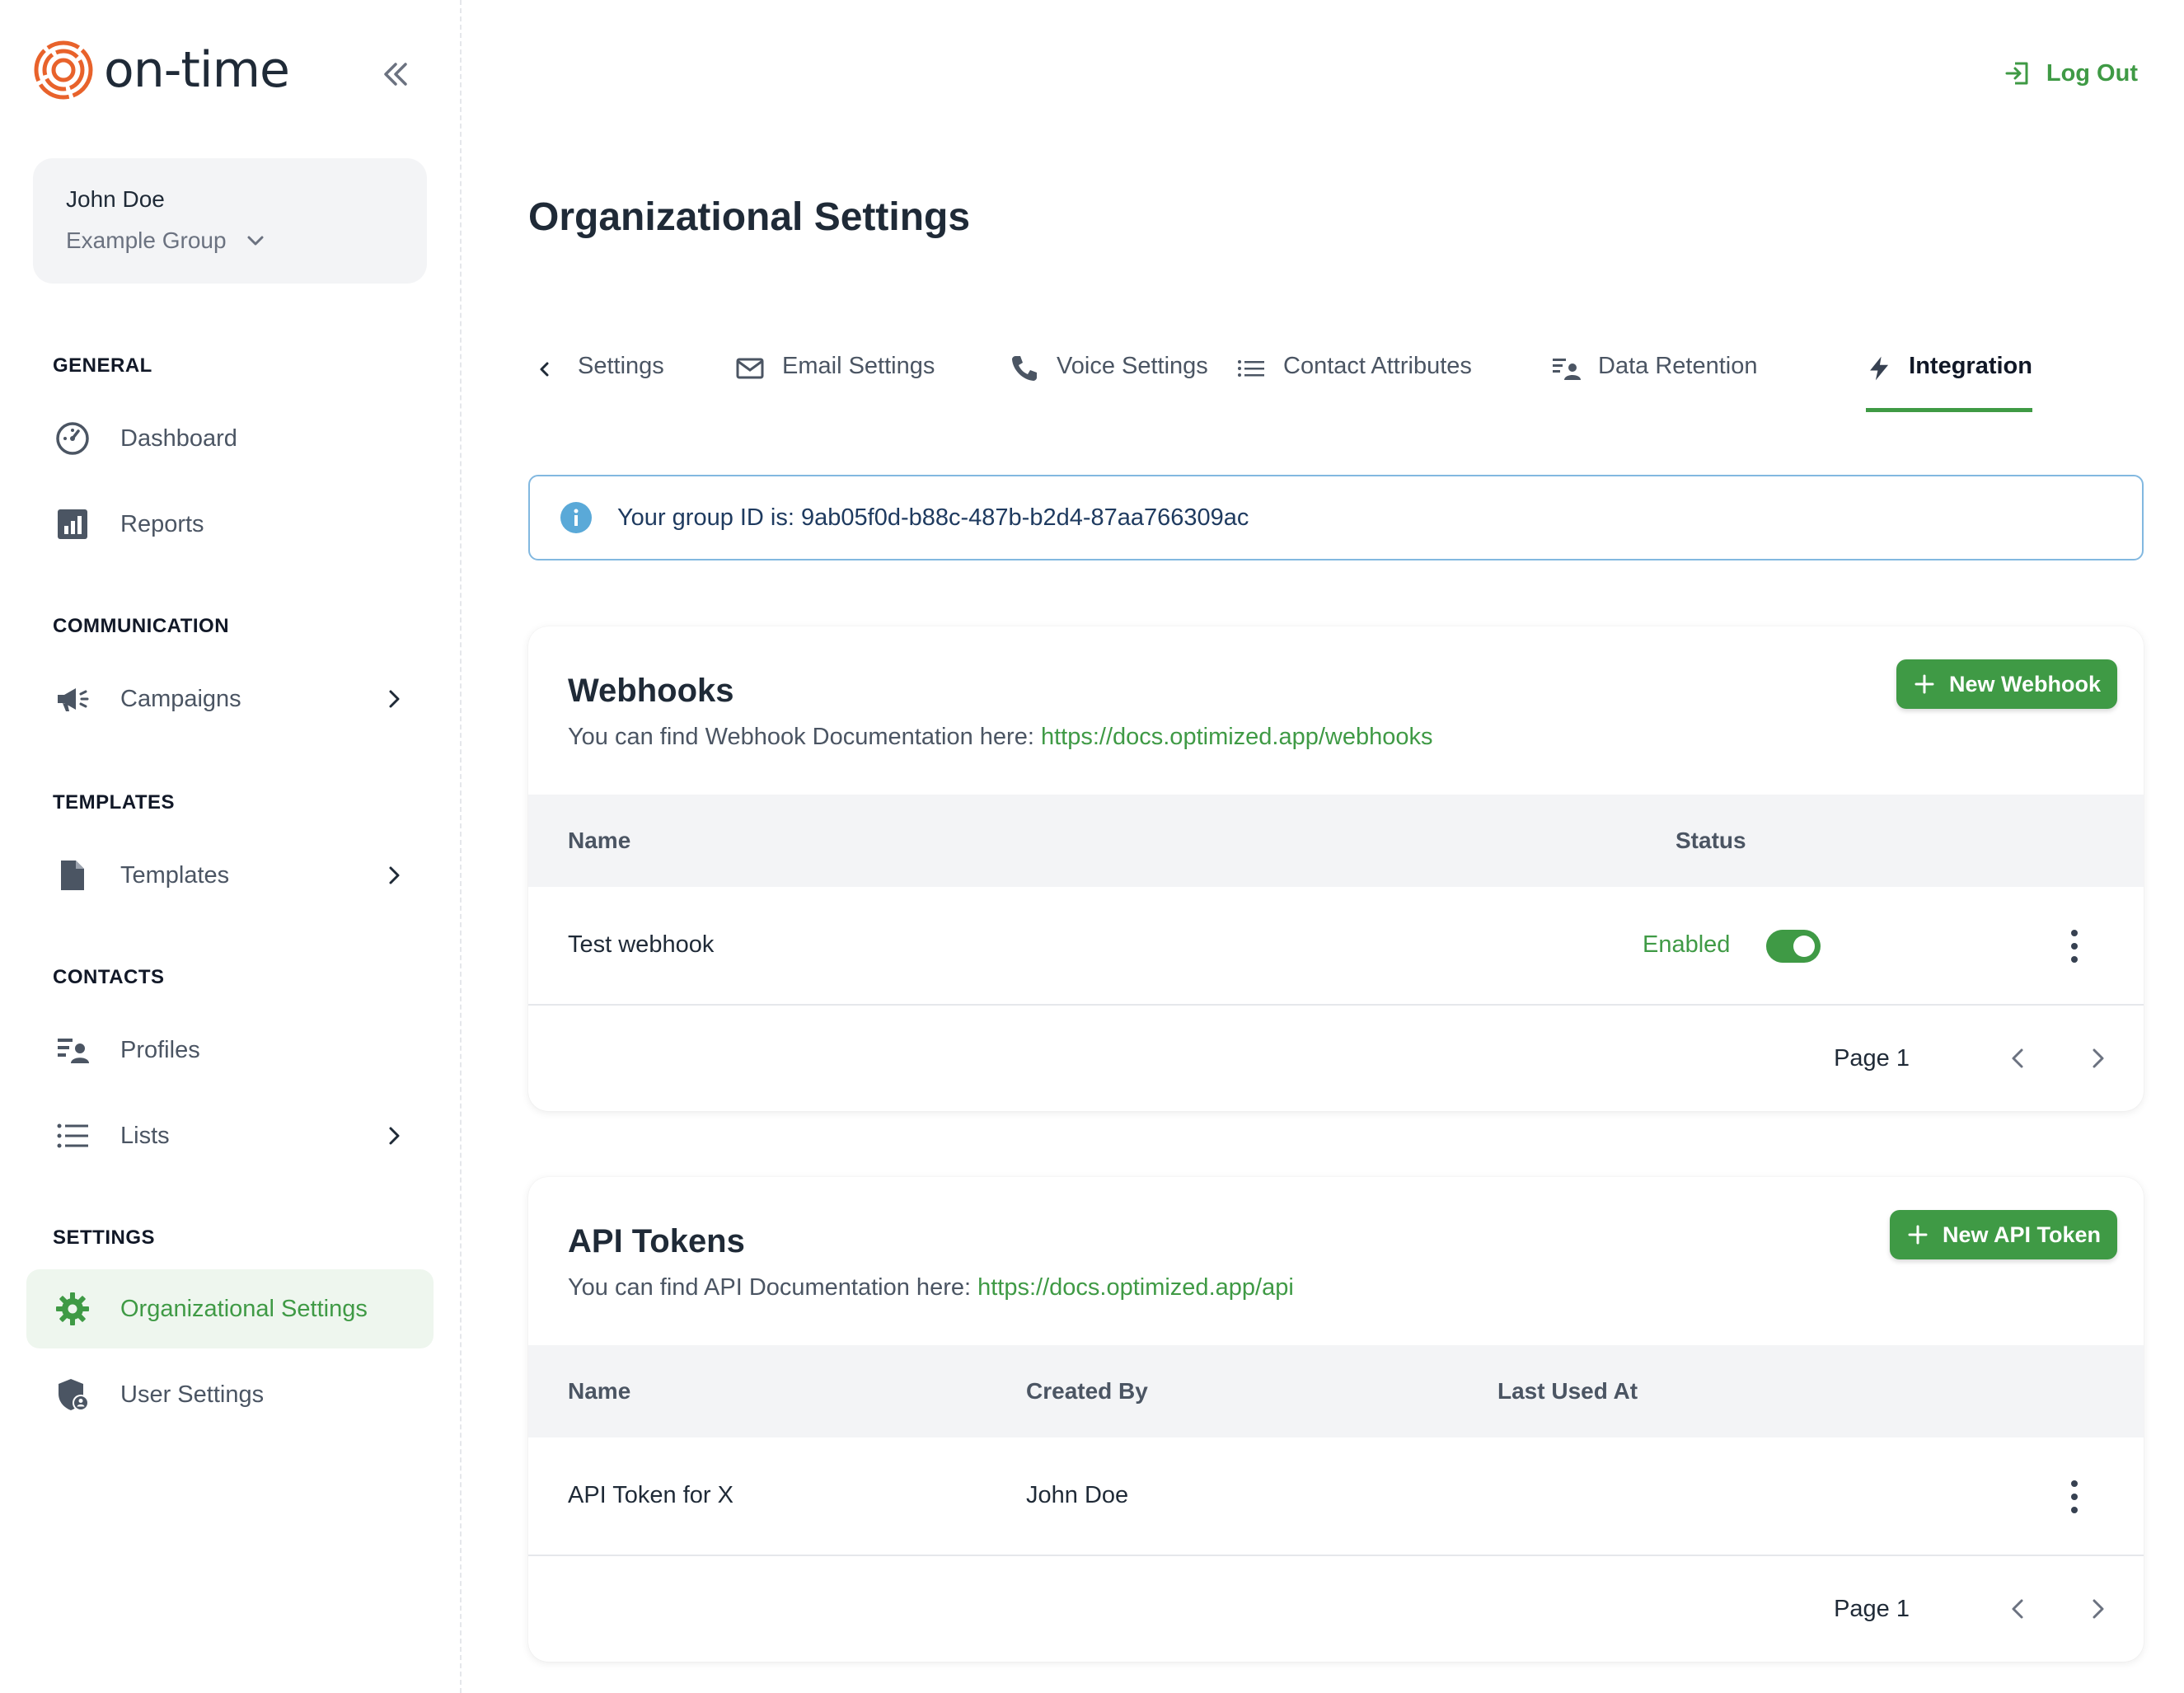  What do you see at coordinates (1377, 366) in the screenshot?
I see `tab-label: Contact Attributes` at bounding box center [1377, 366].